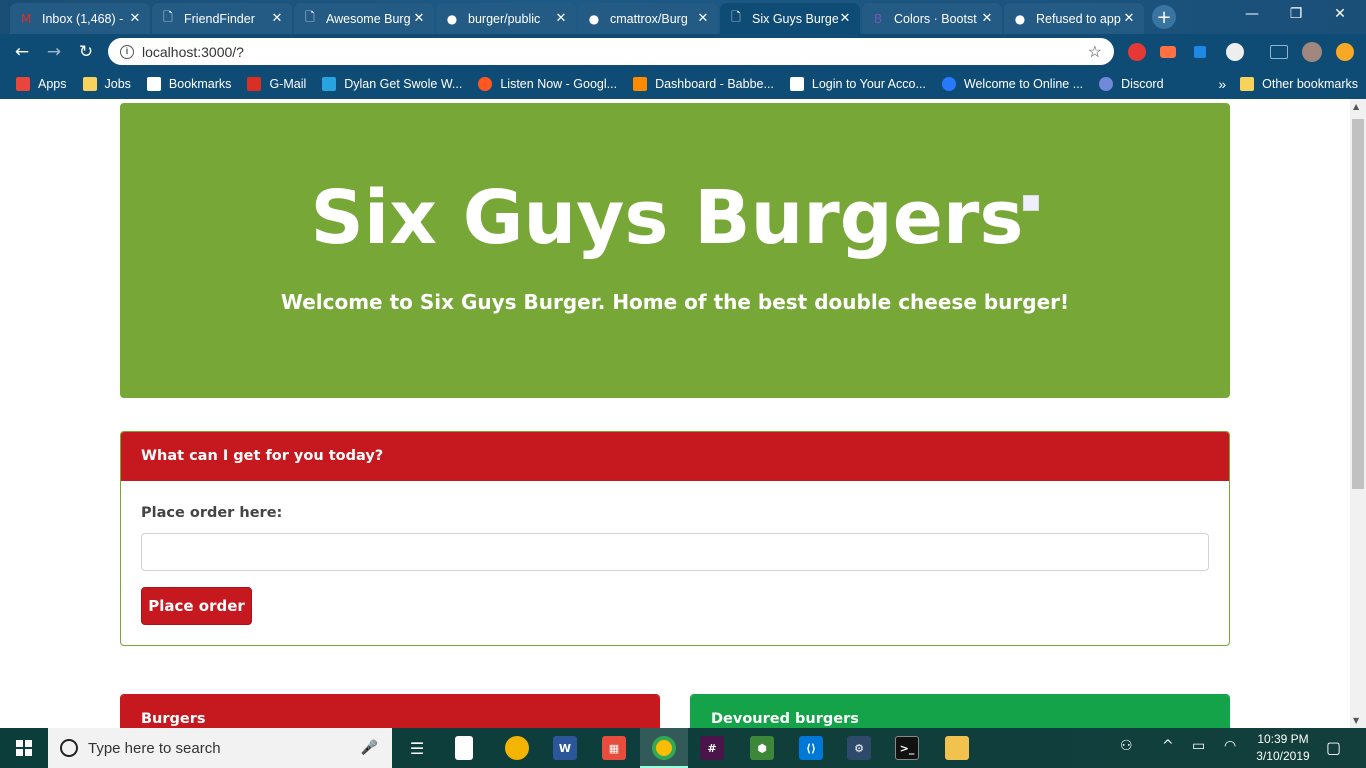  I want to click on tab-1: 🗋 FriendFinder ✕, so click(222, 18).